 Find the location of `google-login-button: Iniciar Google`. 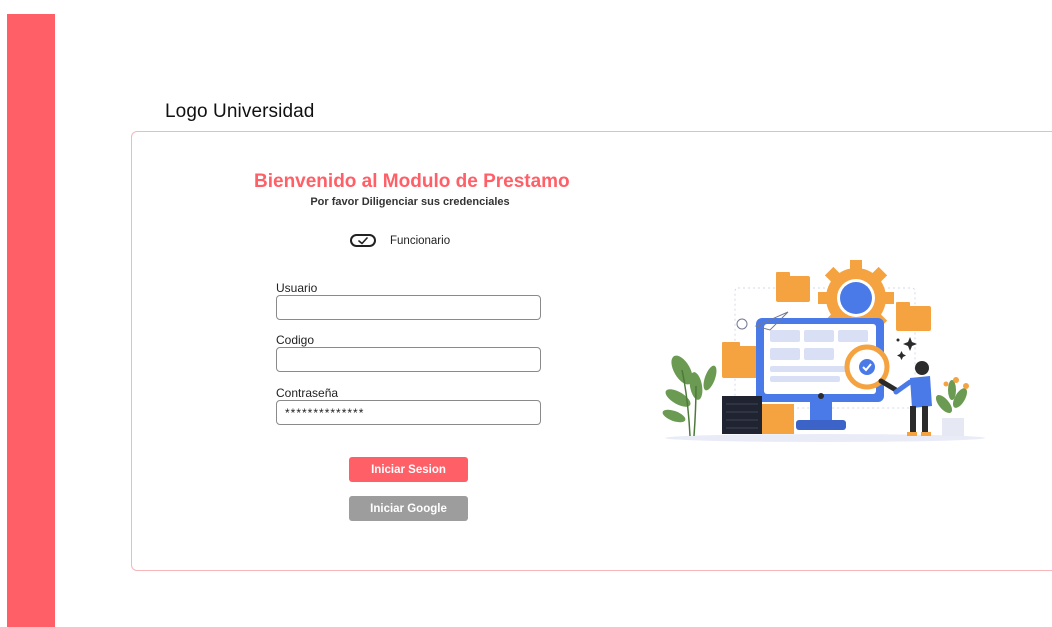

google-login-button: Iniciar Google is located at coordinates (408, 508).